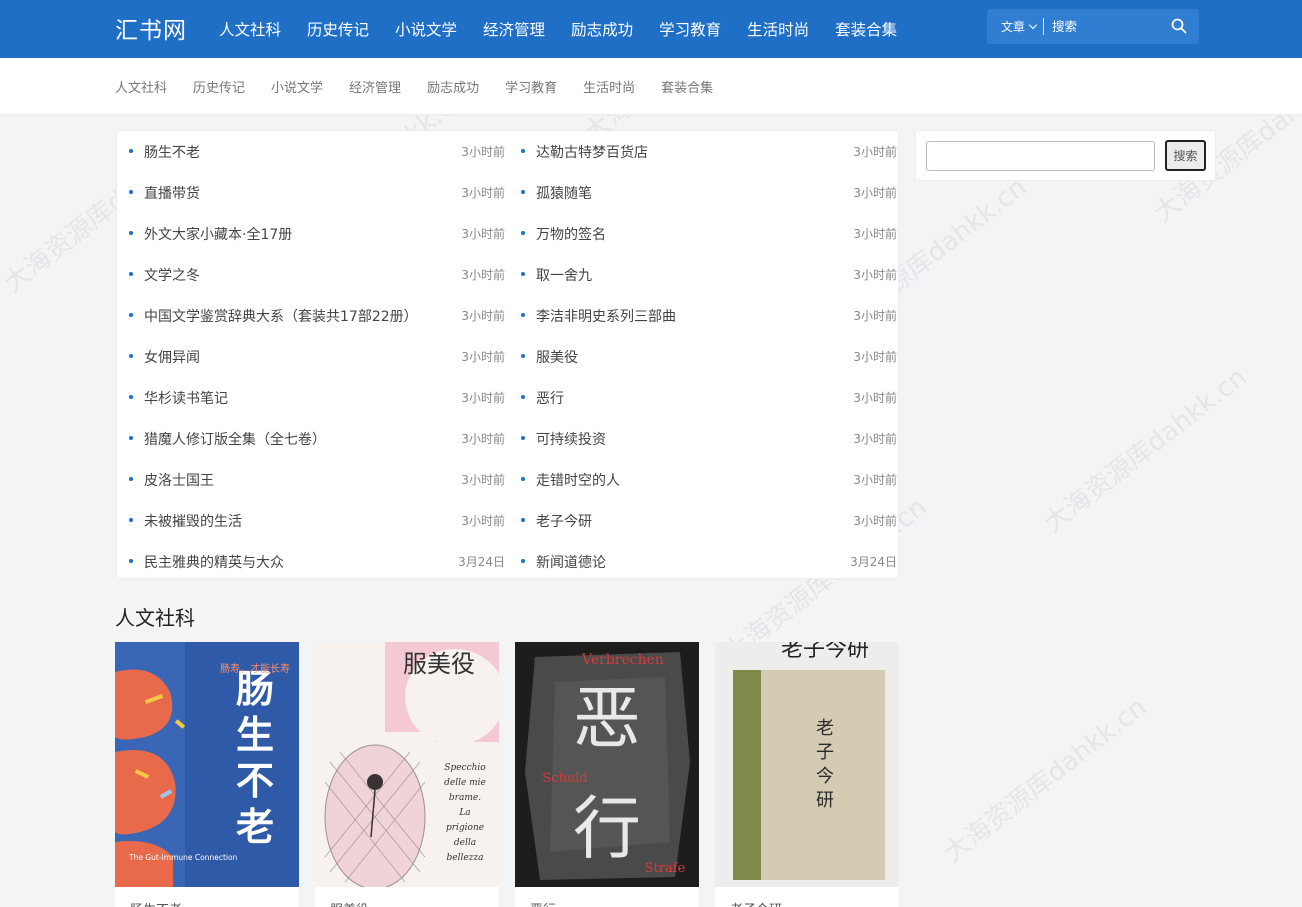 The image size is (1302, 907). I want to click on svg-text: bellezza, so click(464, 858).